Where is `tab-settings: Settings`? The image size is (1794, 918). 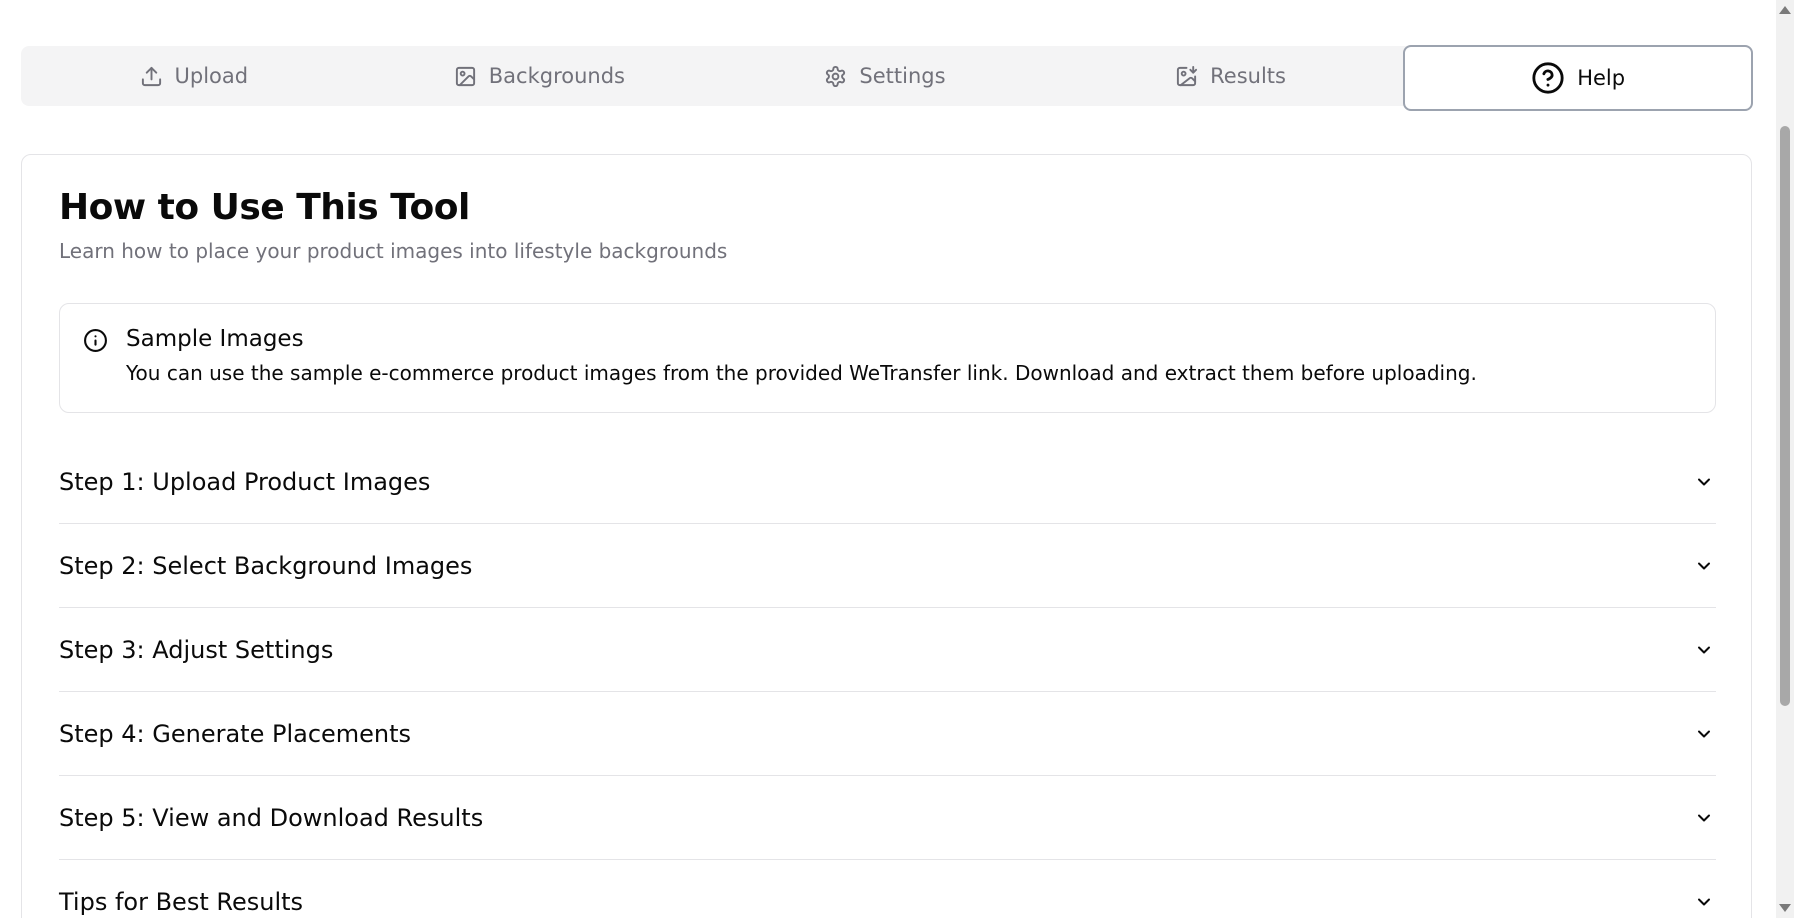
tab-settings: Settings is located at coordinates (885, 76).